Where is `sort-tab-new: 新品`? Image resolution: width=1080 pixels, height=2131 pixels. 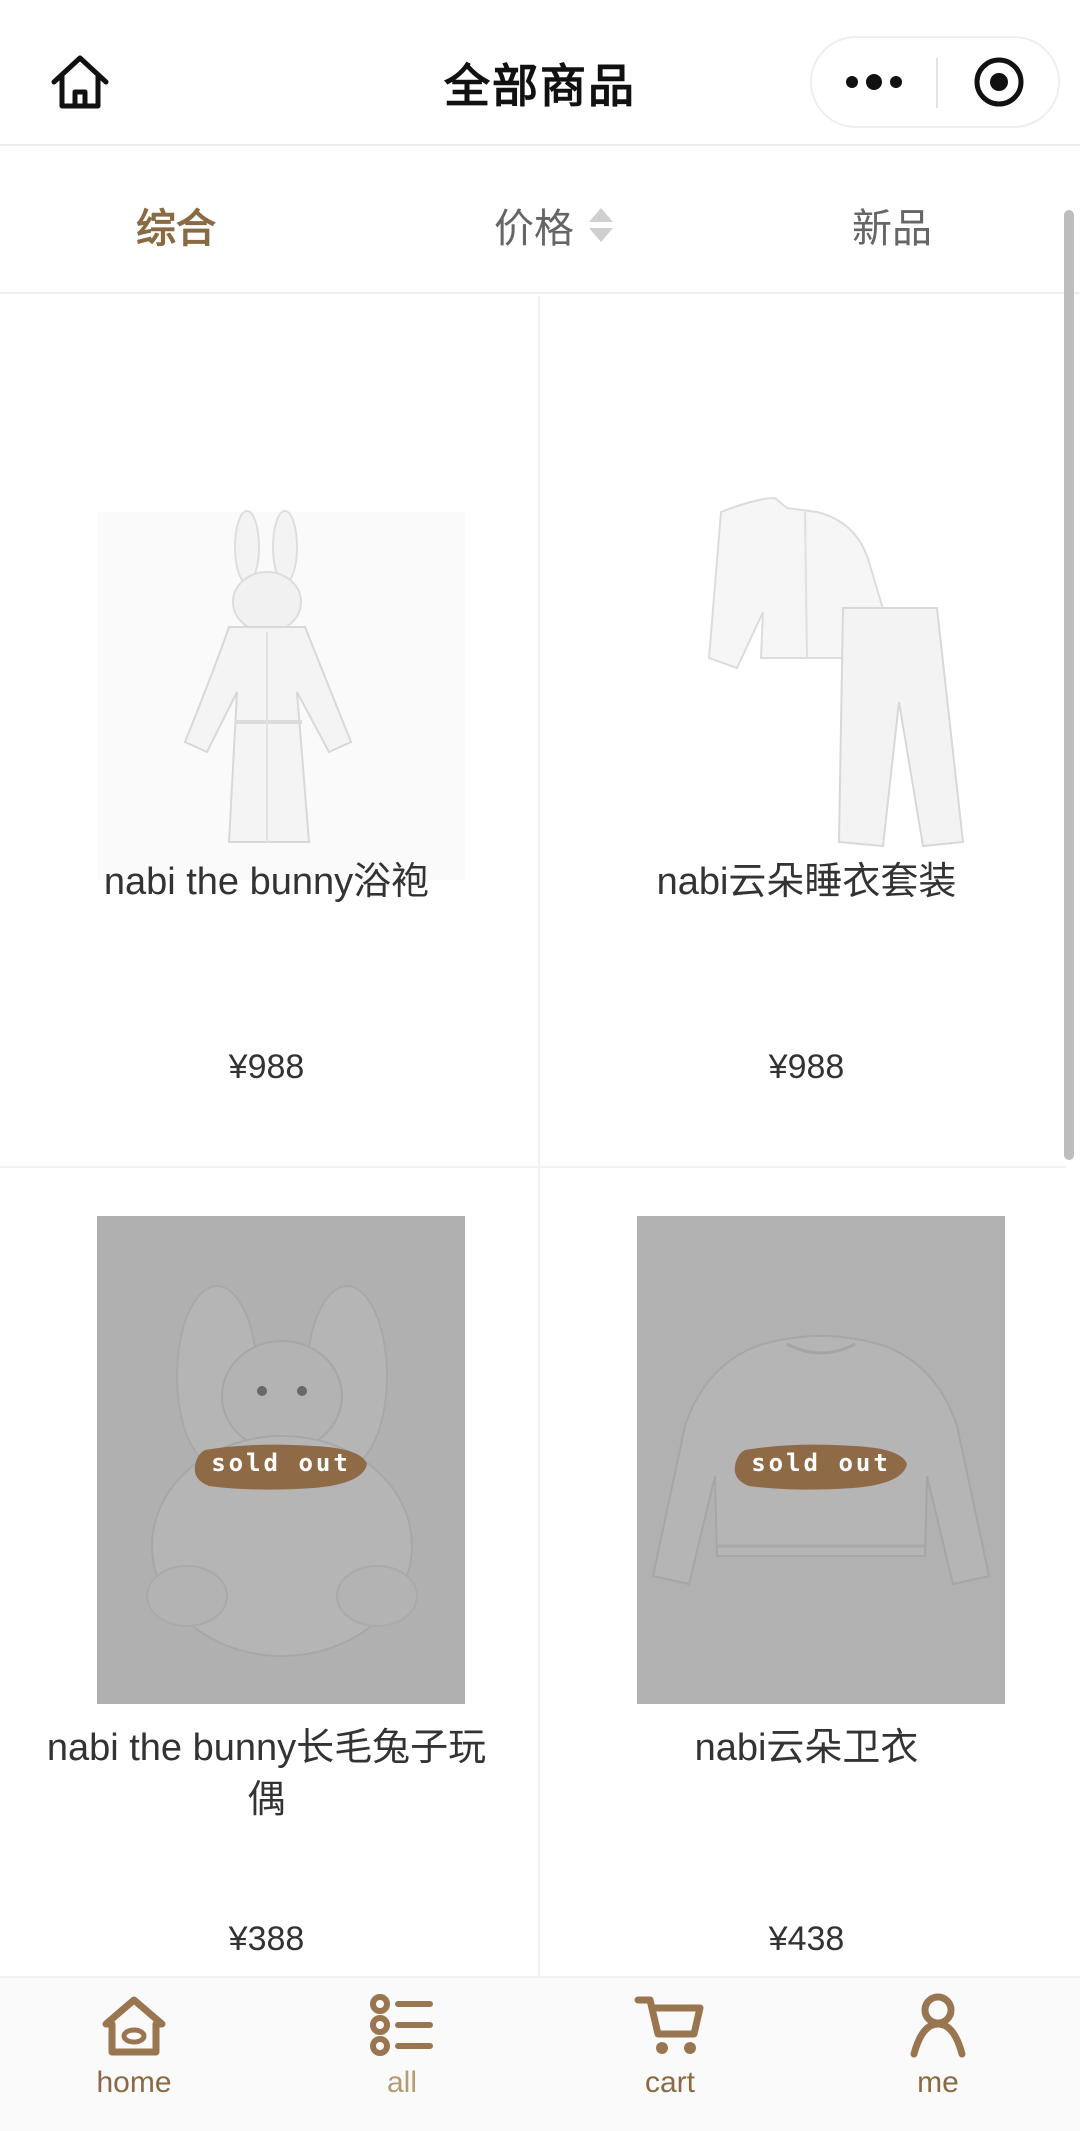 sort-tab-new: 新品 is located at coordinates (892, 225).